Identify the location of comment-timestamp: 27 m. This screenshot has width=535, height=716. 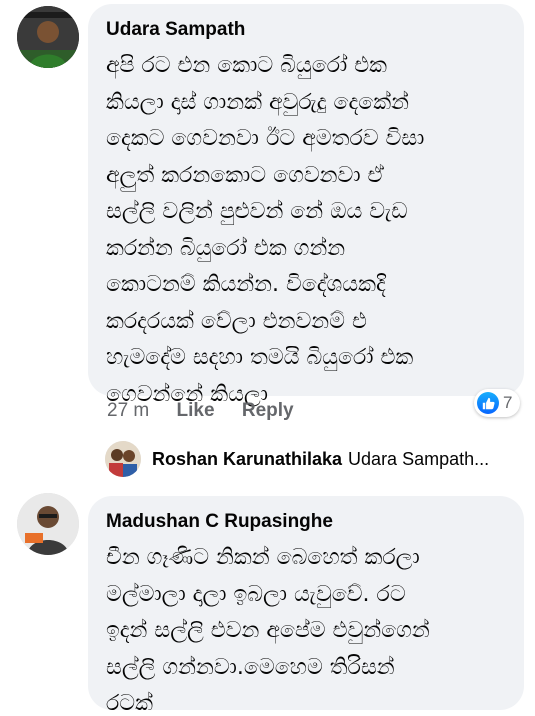
(128, 411).